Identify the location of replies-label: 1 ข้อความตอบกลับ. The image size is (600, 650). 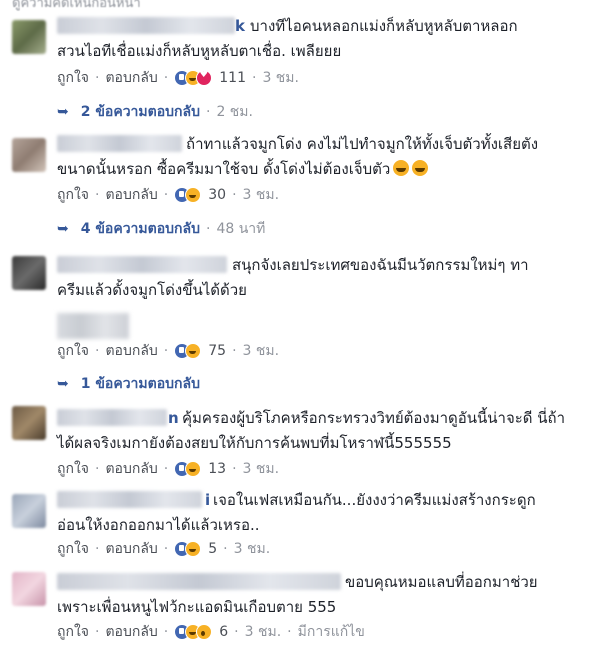
(140, 384).